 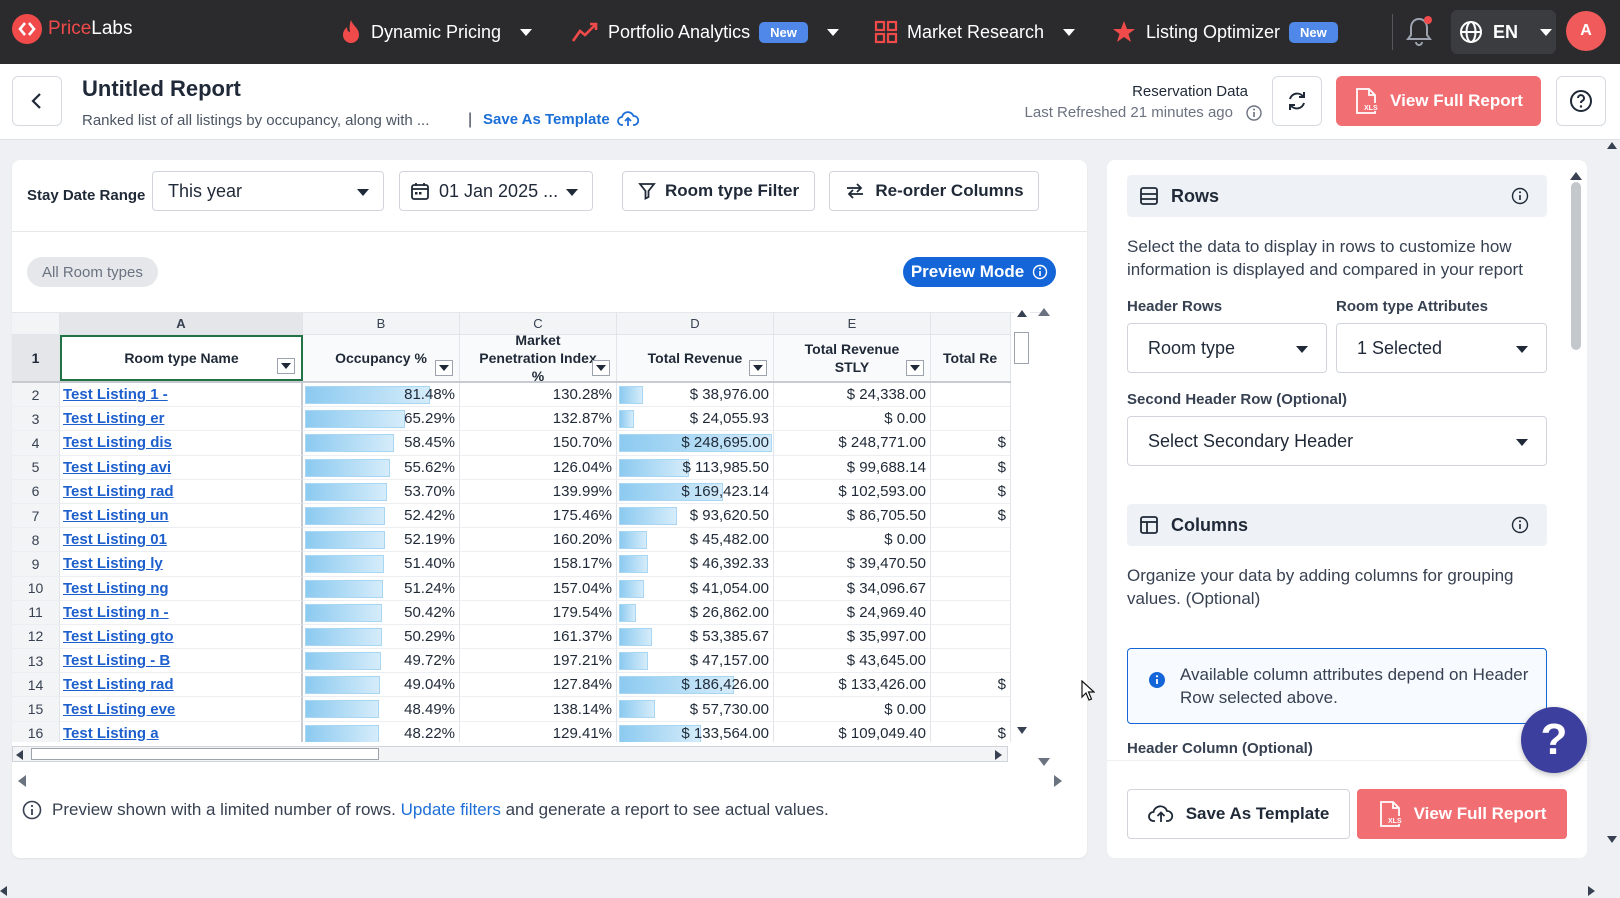 What do you see at coordinates (37, 101) in the screenshot?
I see `back-button` at bounding box center [37, 101].